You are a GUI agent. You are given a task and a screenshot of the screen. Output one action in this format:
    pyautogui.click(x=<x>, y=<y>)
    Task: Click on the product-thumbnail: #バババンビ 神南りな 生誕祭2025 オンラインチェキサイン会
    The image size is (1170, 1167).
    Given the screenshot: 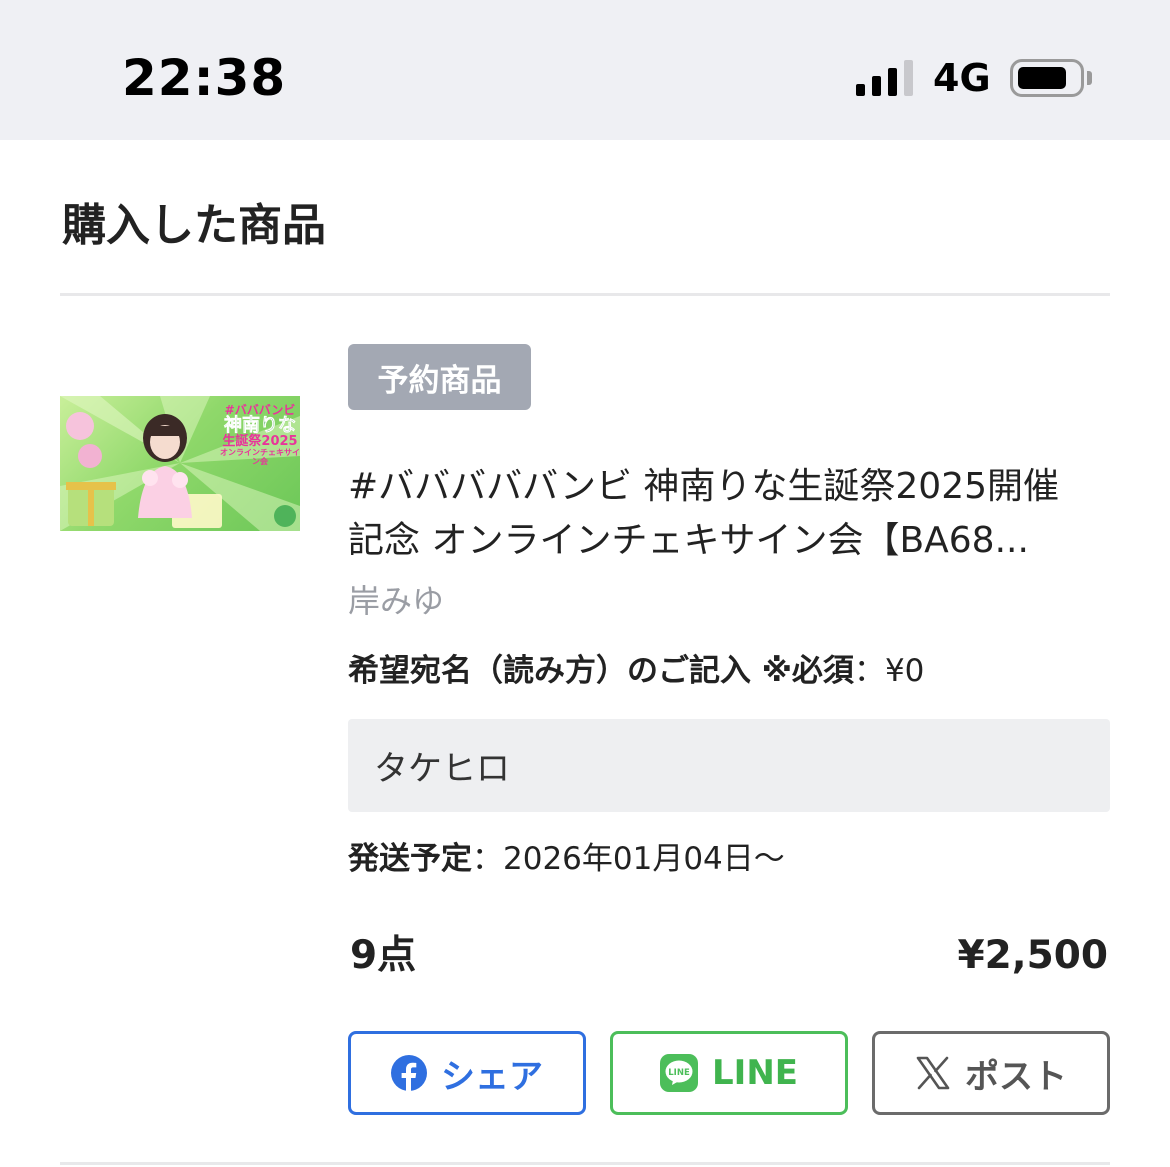 What is the action you would take?
    pyautogui.click(x=180, y=463)
    